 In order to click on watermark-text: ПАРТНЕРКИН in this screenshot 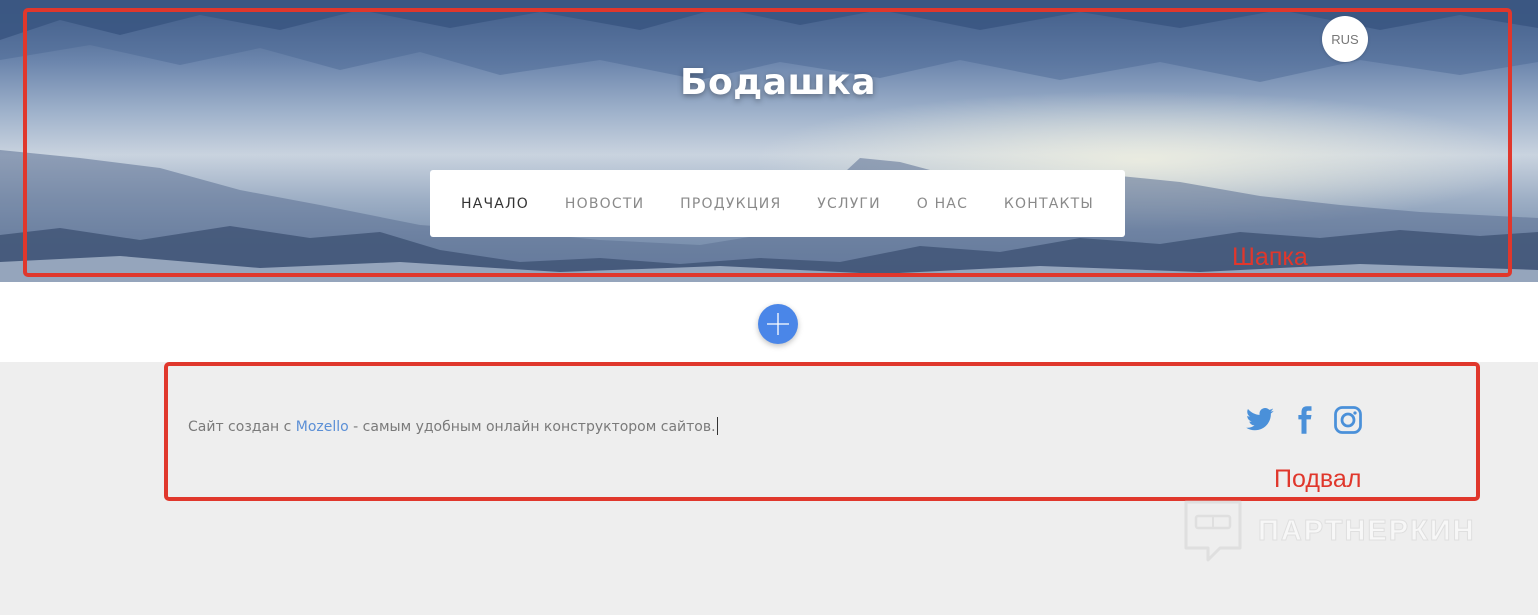, I will do `click(1367, 530)`.